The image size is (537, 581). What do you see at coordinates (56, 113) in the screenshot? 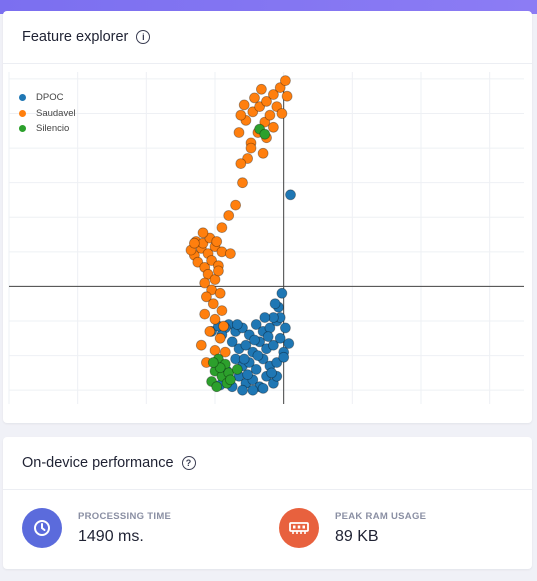
I see `legend-label-saudavel: Saudavel` at bounding box center [56, 113].